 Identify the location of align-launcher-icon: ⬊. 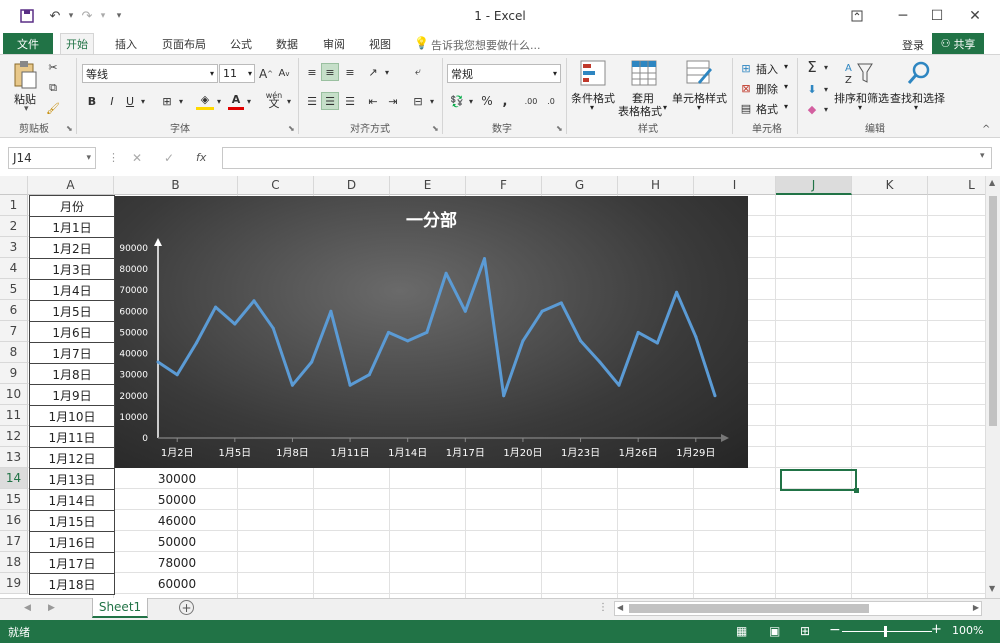
(435, 128).